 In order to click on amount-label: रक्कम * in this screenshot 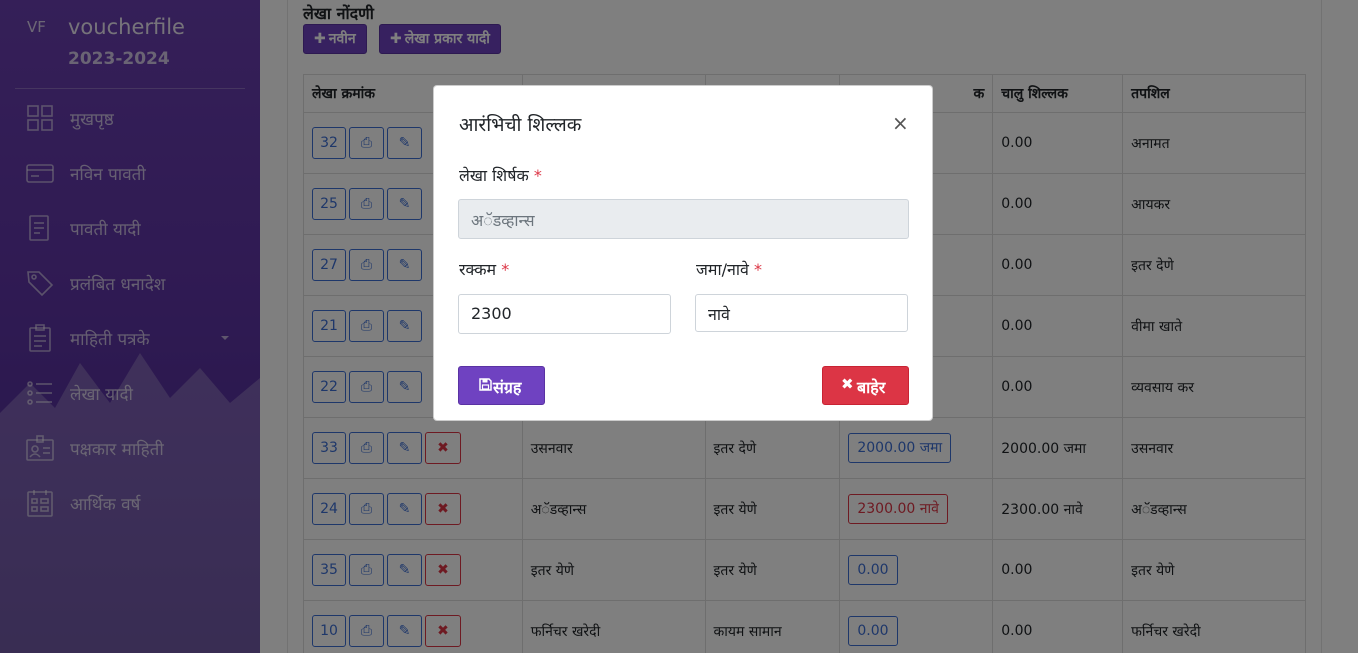, I will do `click(484, 269)`.